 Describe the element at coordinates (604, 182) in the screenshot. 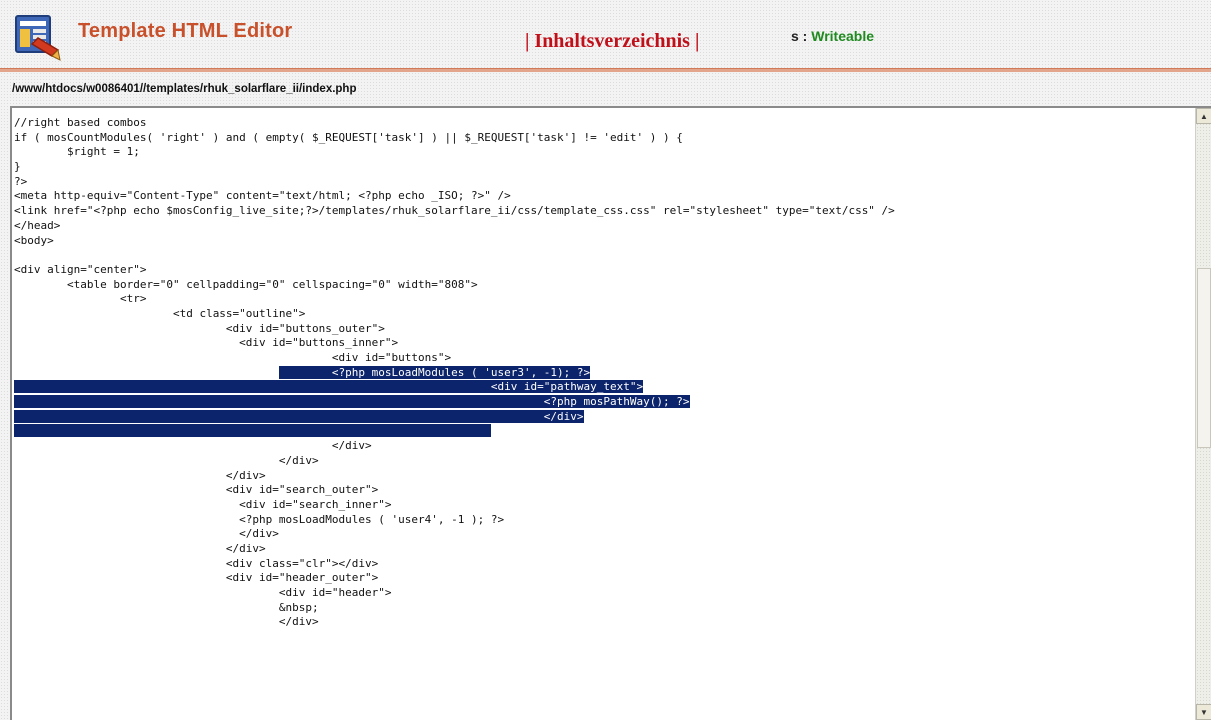

I see `code-line: ?>` at that location.